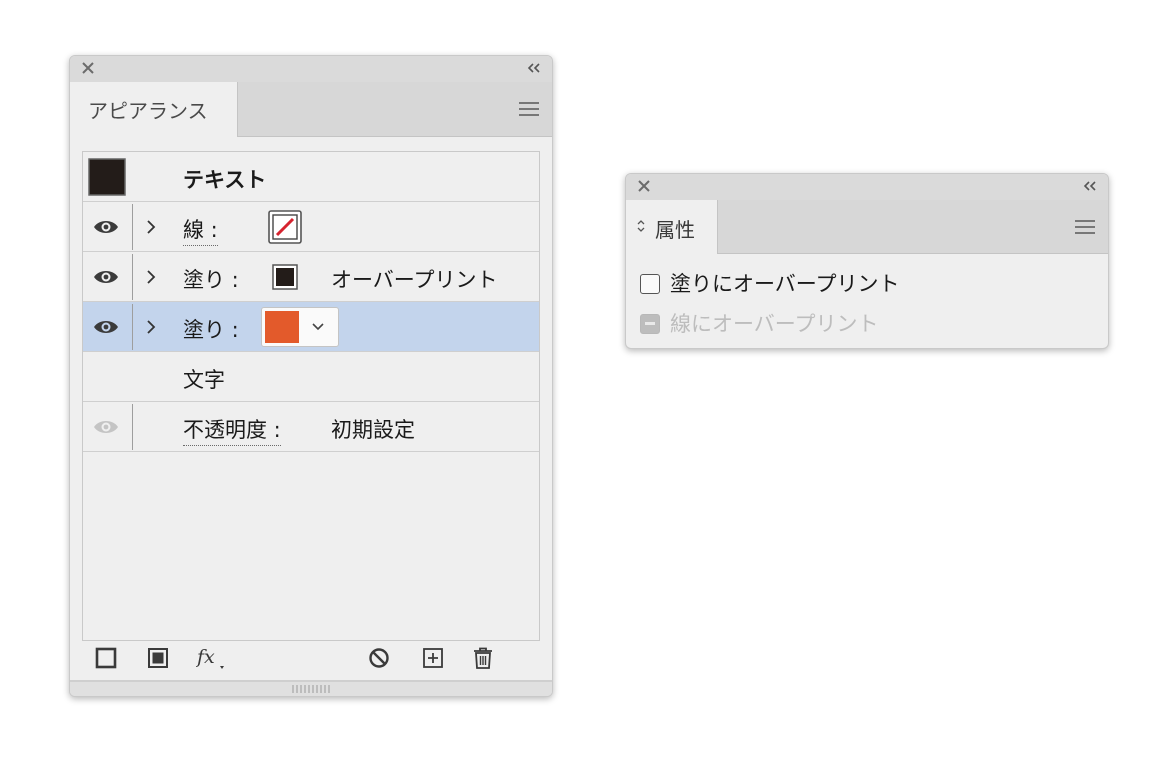  What do you see at coordinates (311, 227) in the screenshot?
I see `stroke-row: 線 :` at bounding box center [311, 227].